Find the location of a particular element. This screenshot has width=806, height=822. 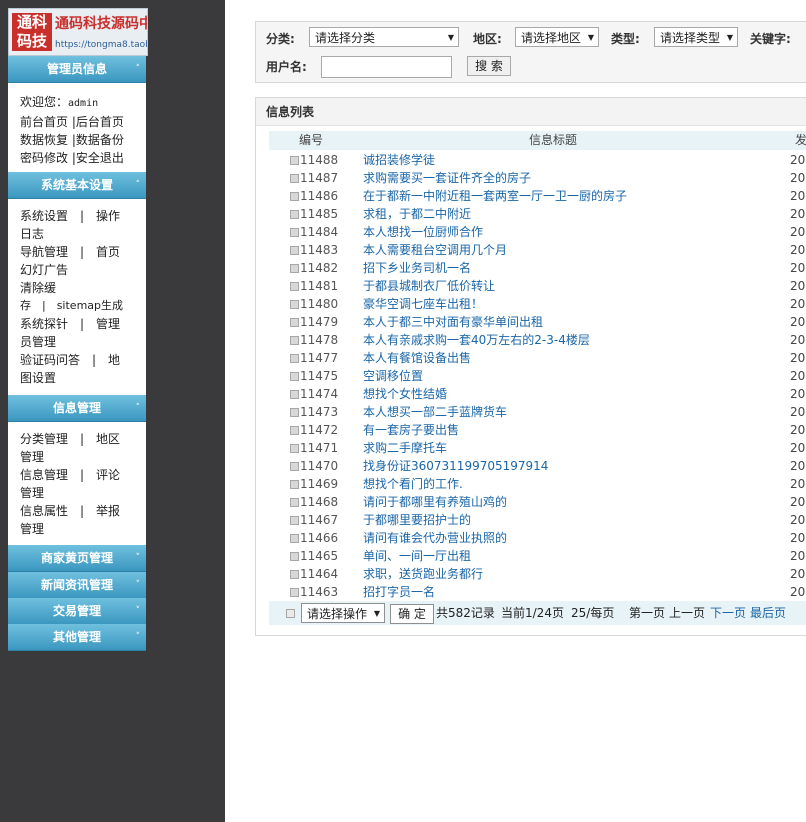

row-title-link: 求购二手摩托车 is located at coordinates (405, 448).